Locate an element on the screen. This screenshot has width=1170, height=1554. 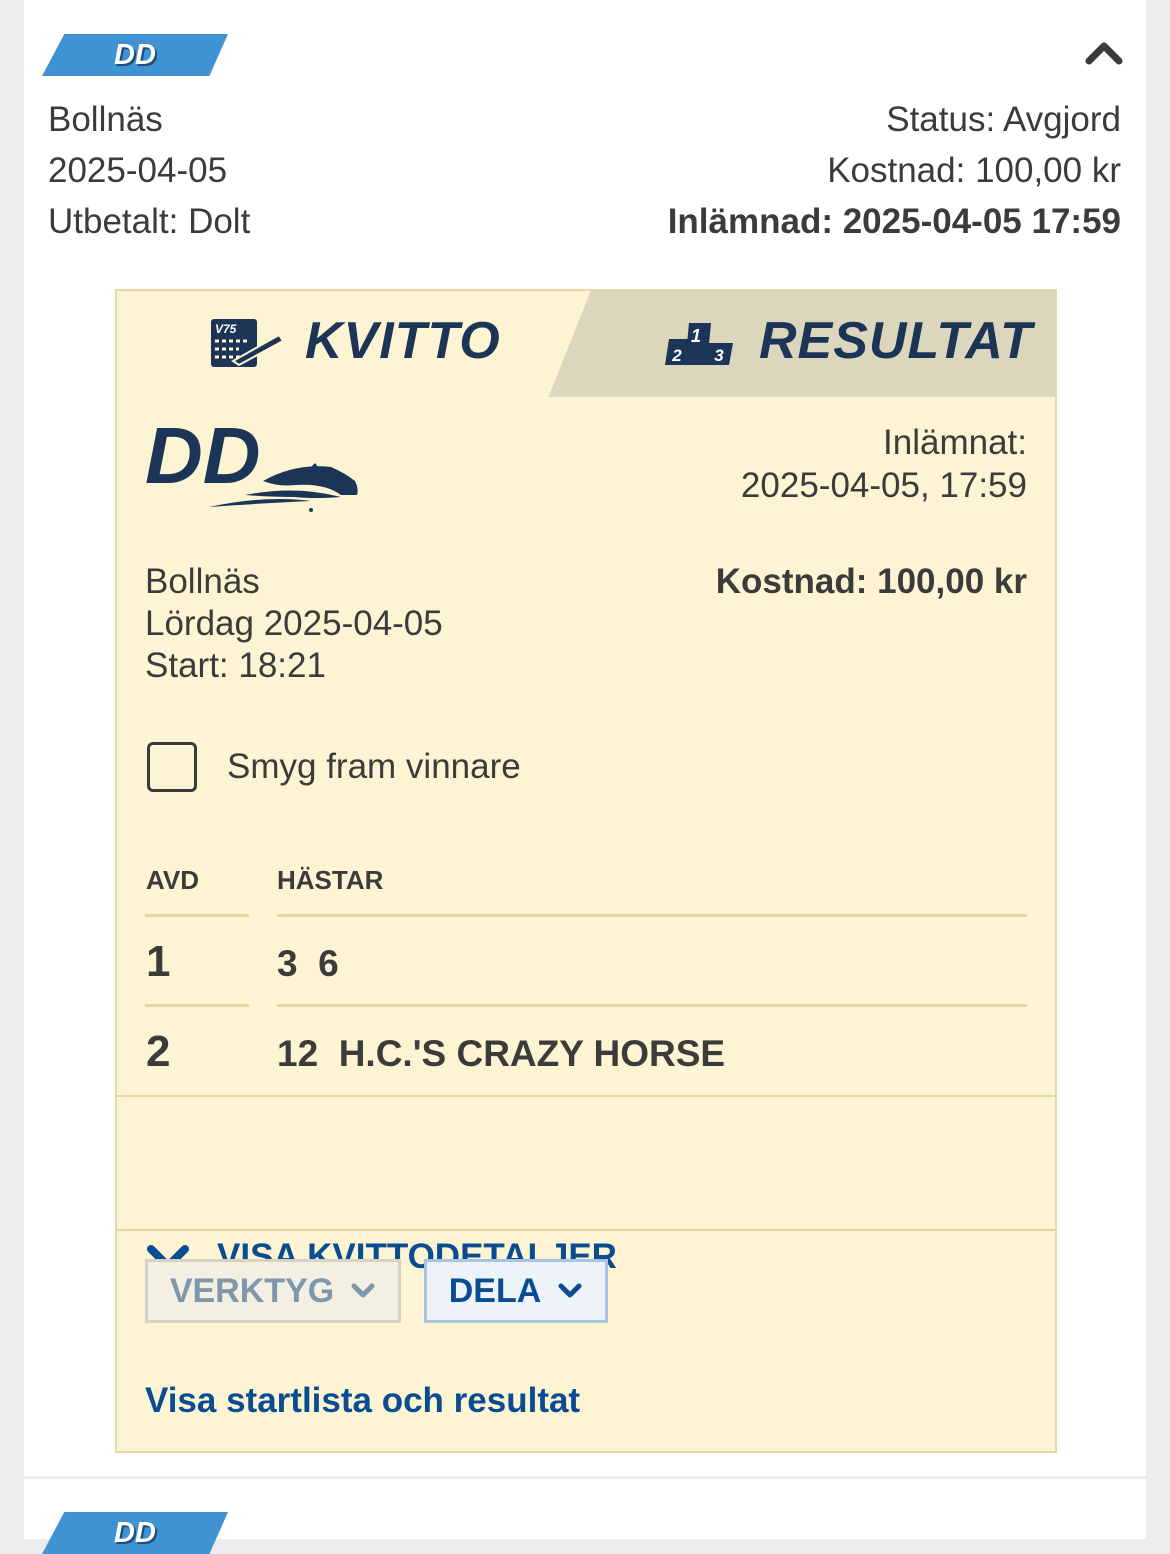
collapse-button is located at coordinates (1104, 52).